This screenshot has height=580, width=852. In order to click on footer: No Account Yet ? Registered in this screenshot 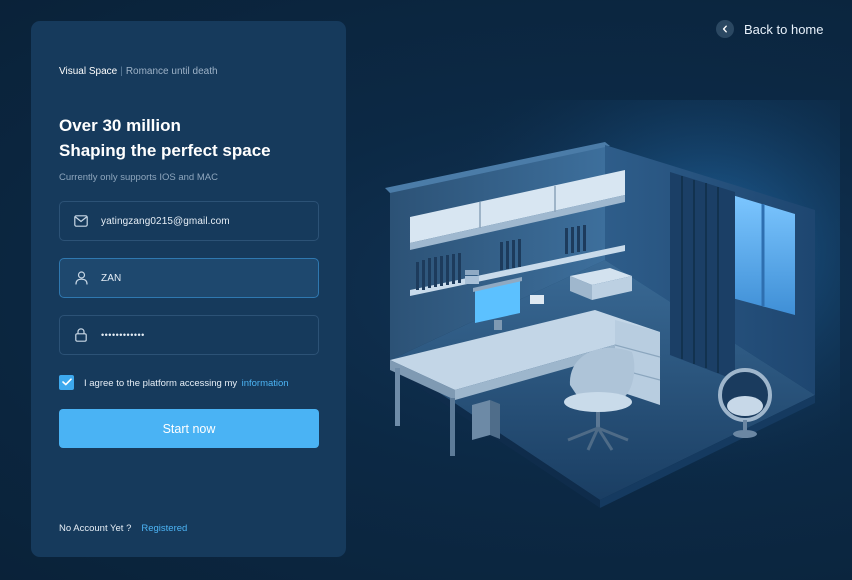, I will do `click(123, 528)`.